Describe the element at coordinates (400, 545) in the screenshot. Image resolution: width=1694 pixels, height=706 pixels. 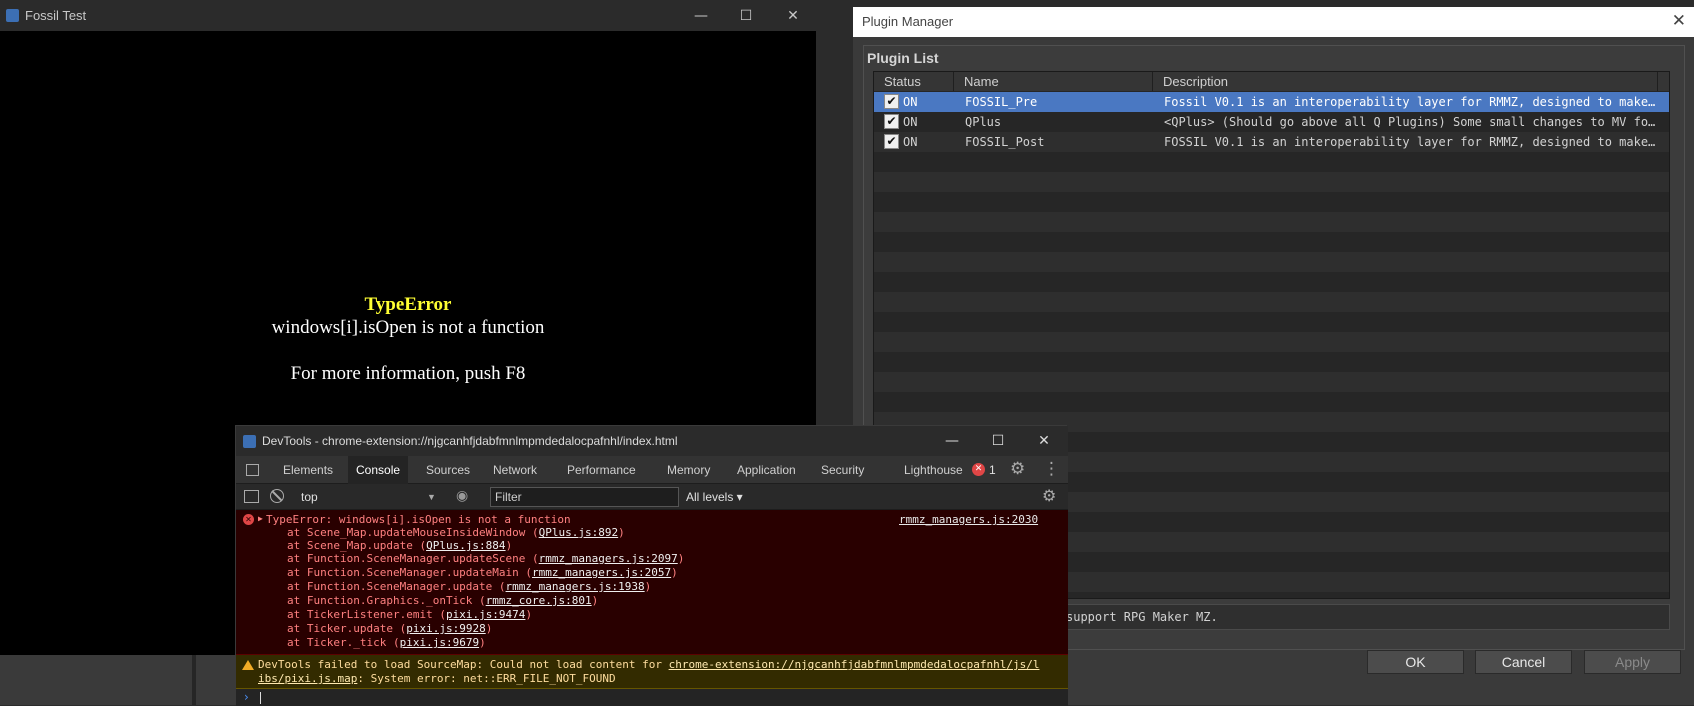
I see `stack-frame: at Scene_Map.update (QPlus.js:884)` at that location.